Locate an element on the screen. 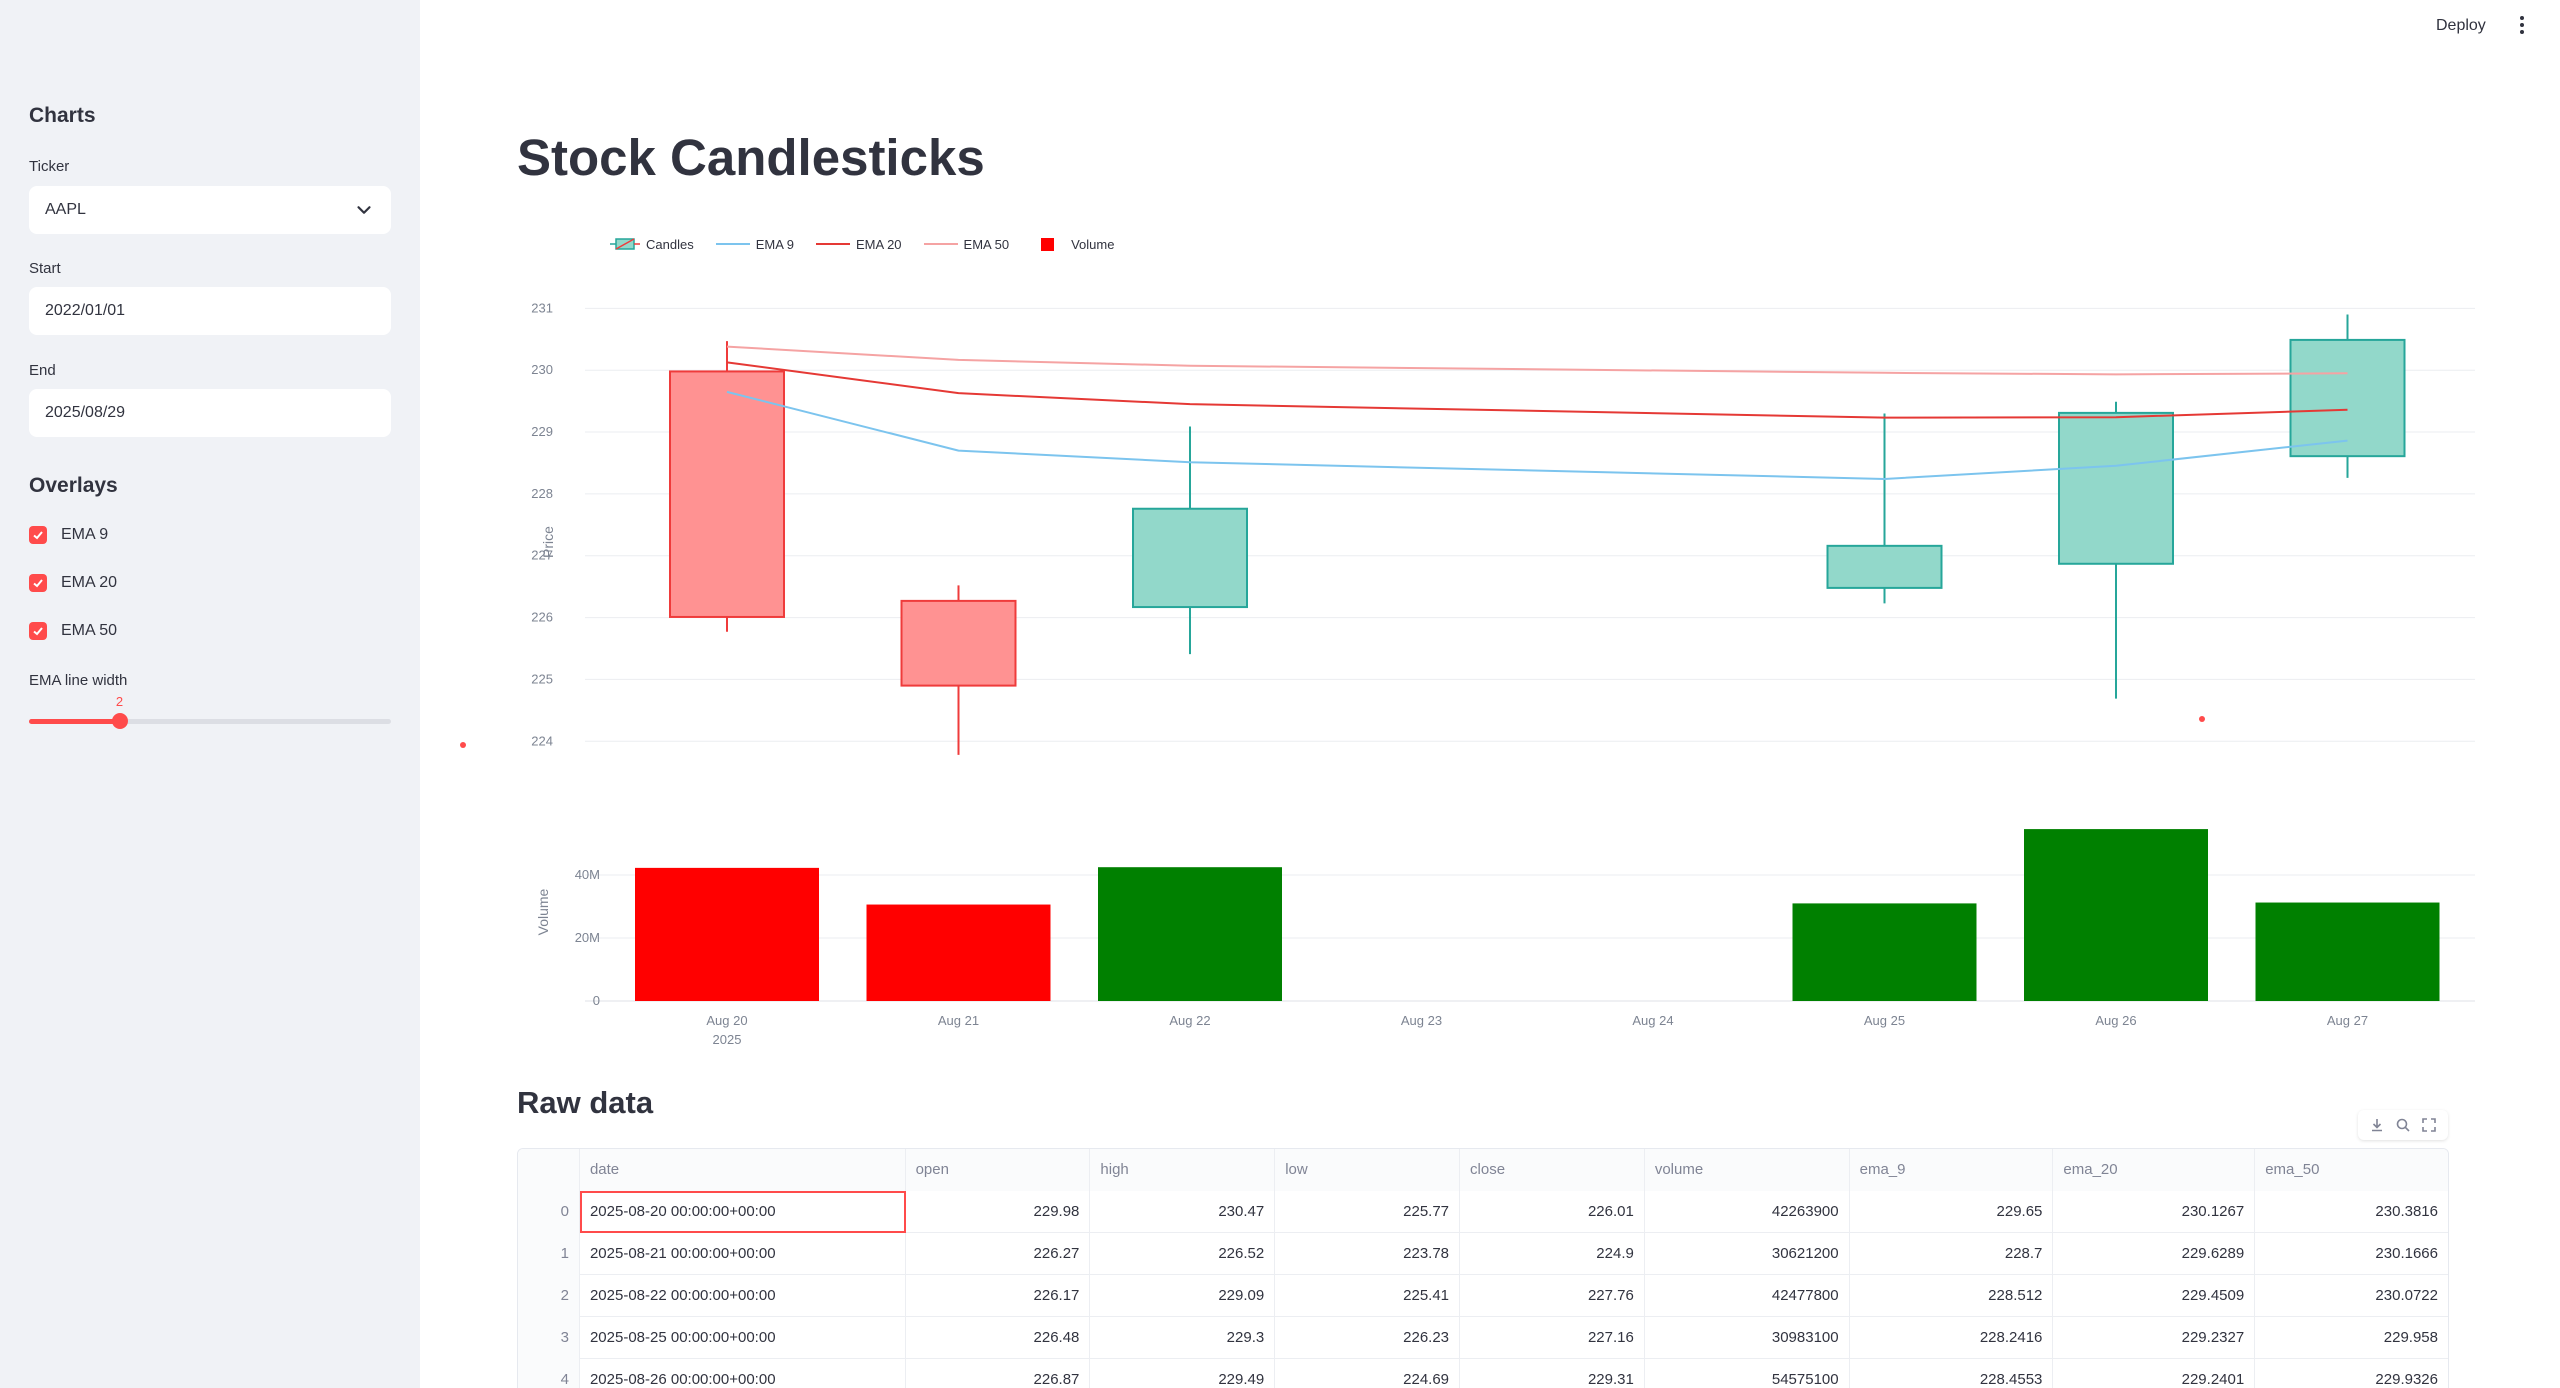  download-icon is located at coordinates (2377, 1125).